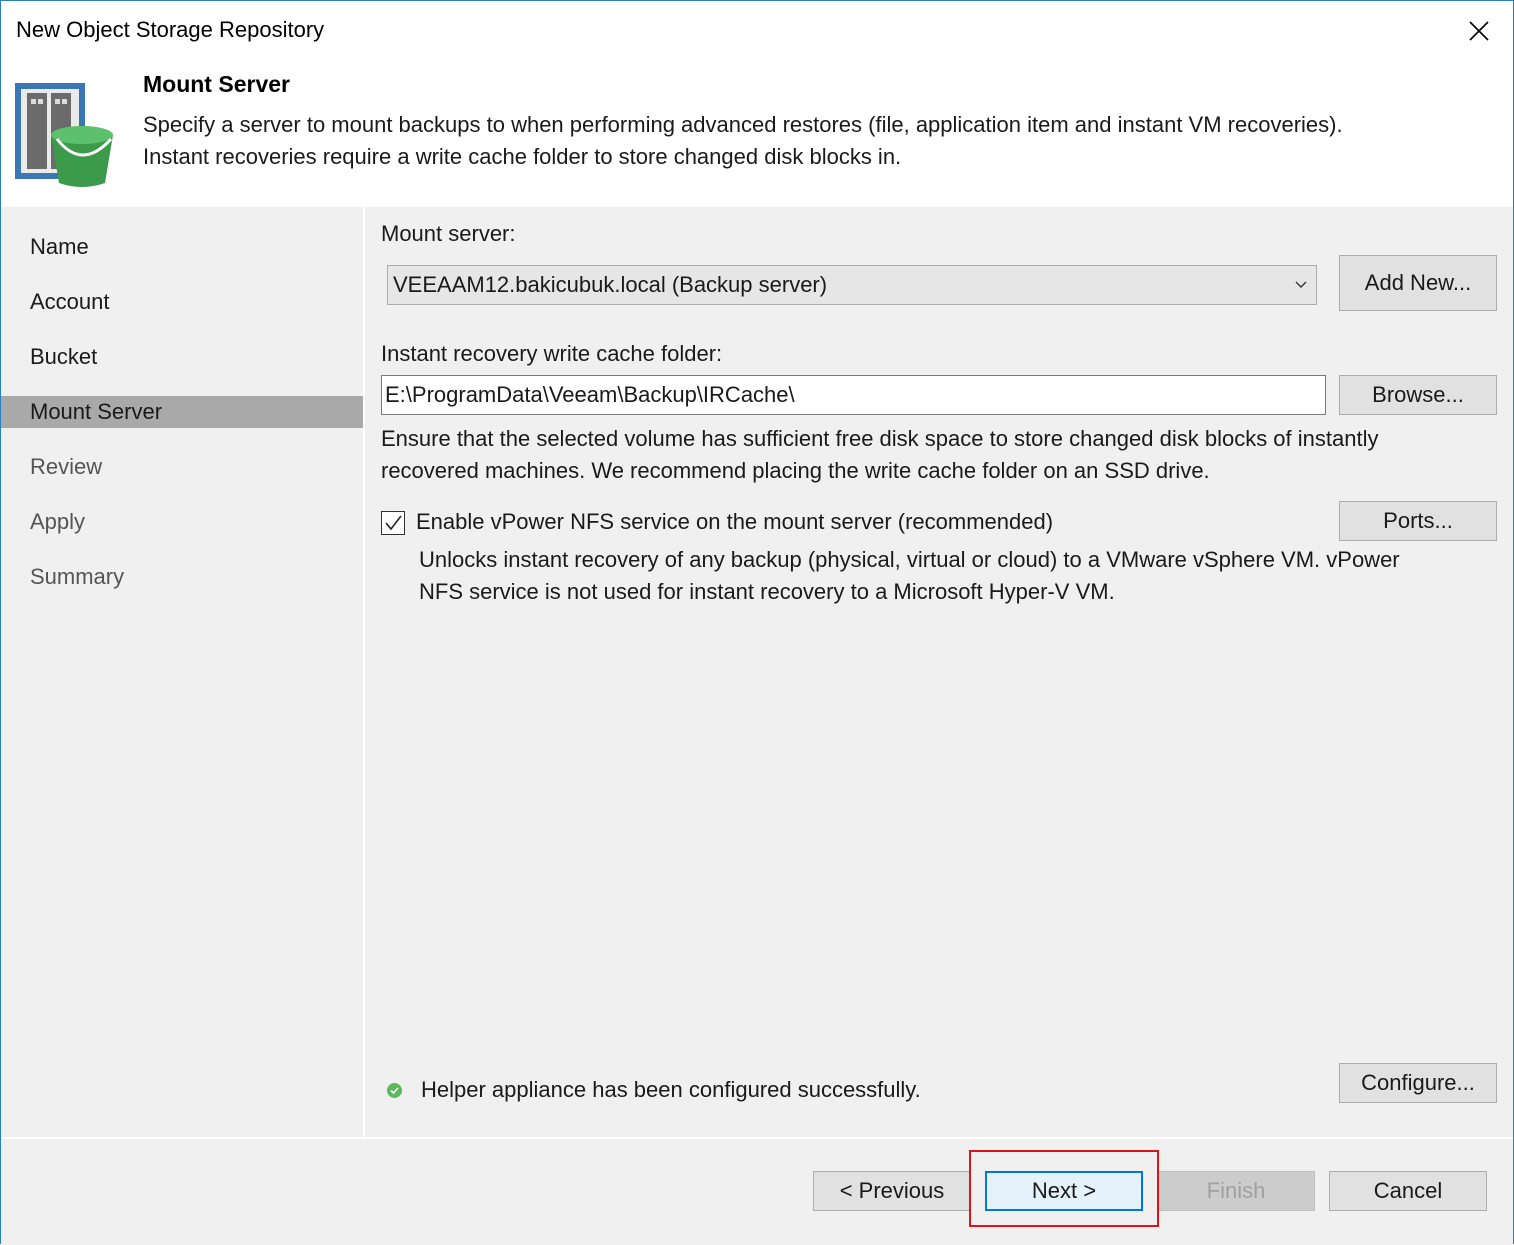 This screenshot has width=1514, height=1245. I want to click on wizard-footer: < Previous Next > Finish Cancel, so click(757, 1191).